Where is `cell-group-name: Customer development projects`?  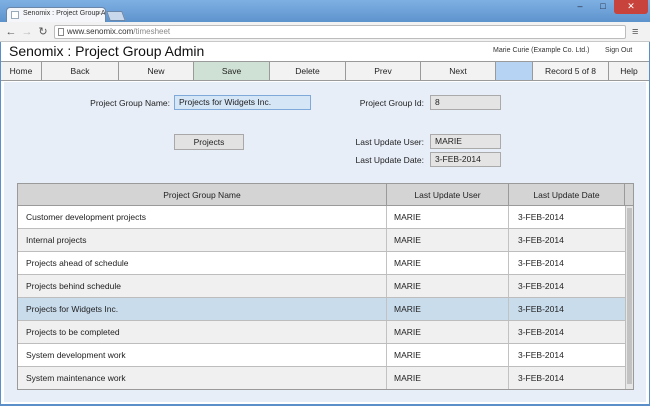 cell-group-name: Customer development projects is located at coordinates (202, 217).